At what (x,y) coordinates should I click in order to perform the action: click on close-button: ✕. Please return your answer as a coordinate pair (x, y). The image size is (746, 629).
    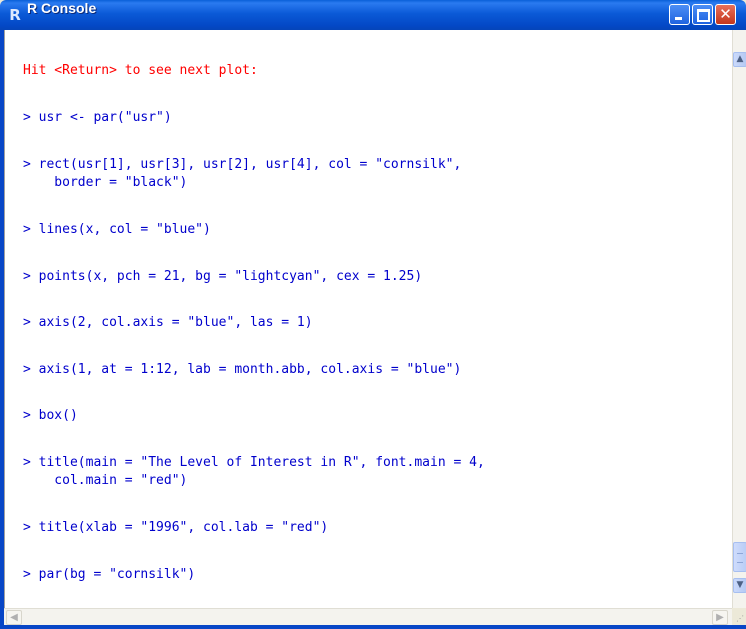
    Looking at the image, I should click on (725, 14).